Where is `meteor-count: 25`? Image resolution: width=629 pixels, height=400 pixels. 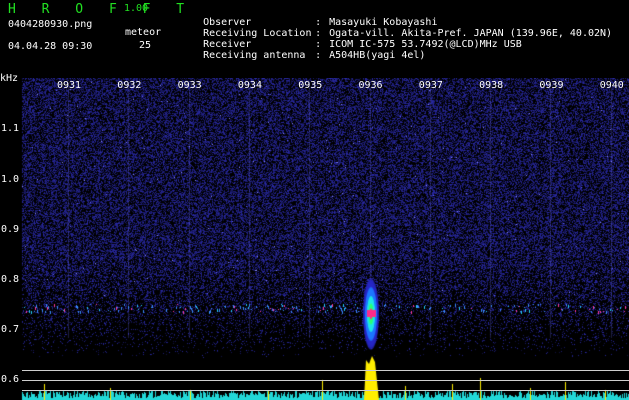
meteor-count: 25 is located at coordinates (145, 45).